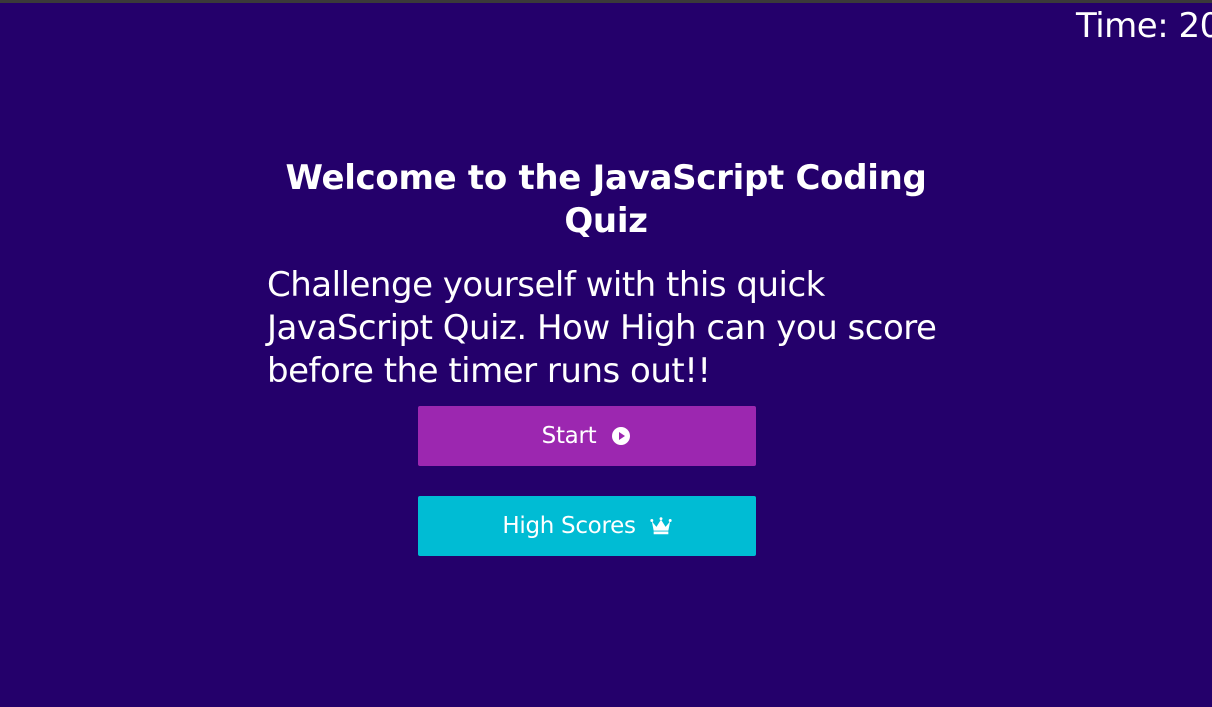 The width and height of the screenshot is (1212, 707). What do you see at coordinates (606, 1) in the screenshot?
I see `top-border` at bounding box center [606, 1].